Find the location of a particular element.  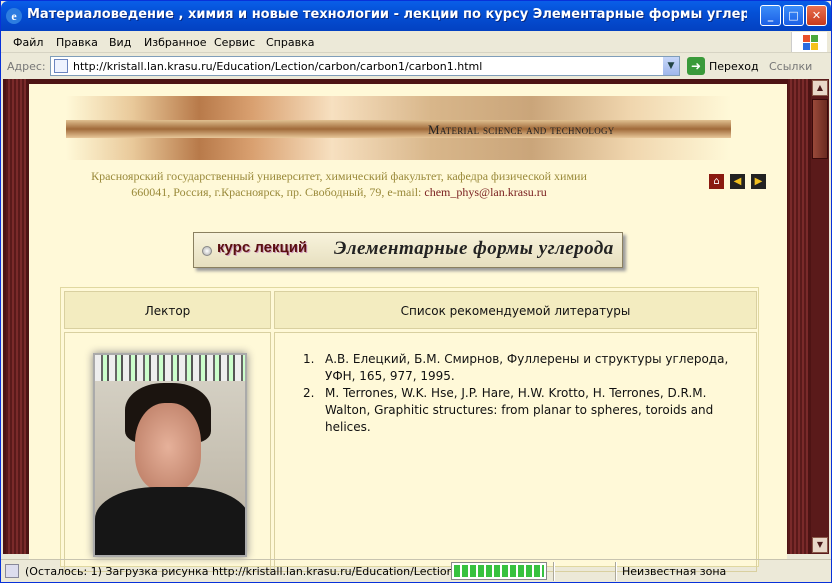

email-link: chem_phys@lan.krasu.ru is located at coordinates (485, 192).